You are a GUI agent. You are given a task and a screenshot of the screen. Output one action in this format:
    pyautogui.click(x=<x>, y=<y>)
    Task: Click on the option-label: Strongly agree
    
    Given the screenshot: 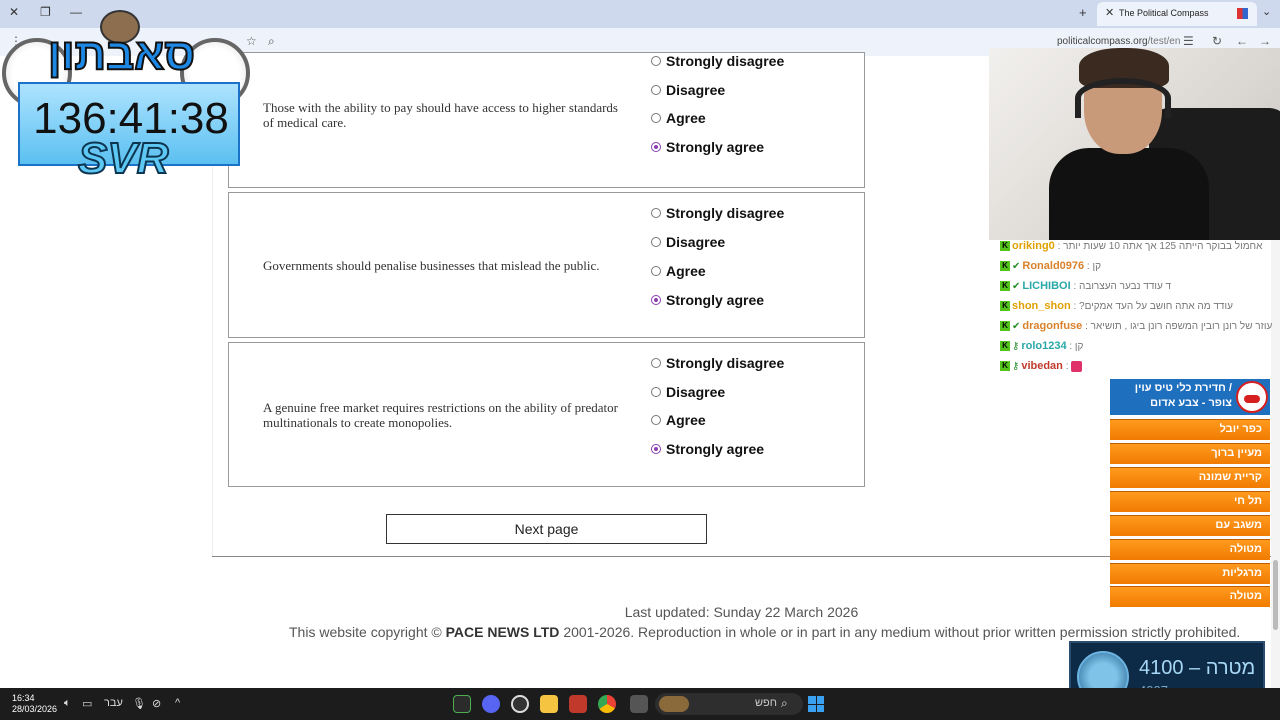 What is the action you would take?
    pyautogui.click(x=715, y=147)
    